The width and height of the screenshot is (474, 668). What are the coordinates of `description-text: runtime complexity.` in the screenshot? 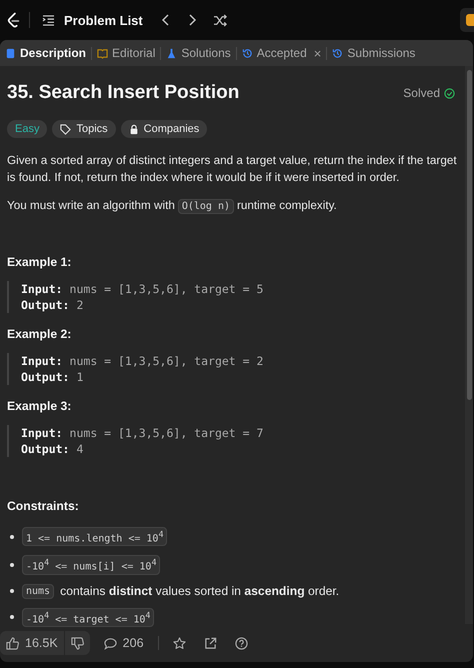 It's located at (287, 205).